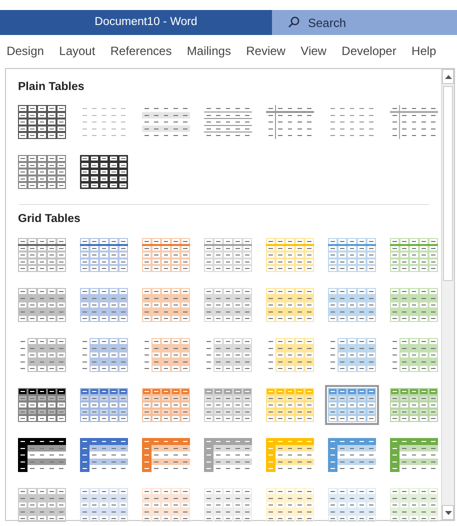 The height and width of the screenshot is (526, 457). What do you see at coordinates (50, 220) in the screenshot?
I see `section-heading: Grid Tables` at bounding box center [50, 220].